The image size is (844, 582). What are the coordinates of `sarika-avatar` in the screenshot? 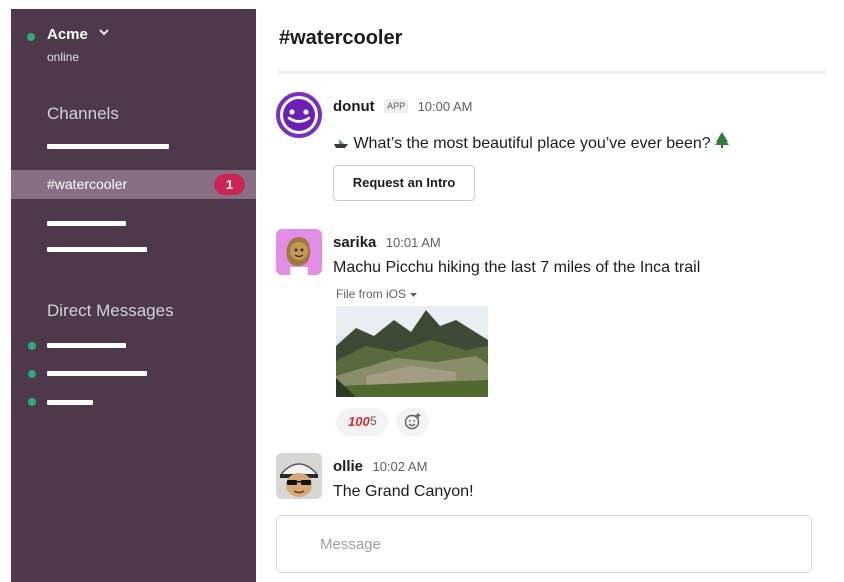 It's located at (299, 252).